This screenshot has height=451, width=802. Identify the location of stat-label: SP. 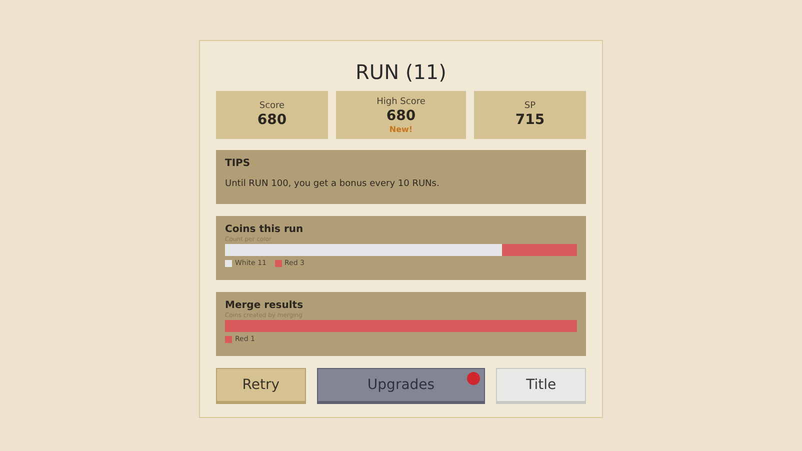
(530, 106).